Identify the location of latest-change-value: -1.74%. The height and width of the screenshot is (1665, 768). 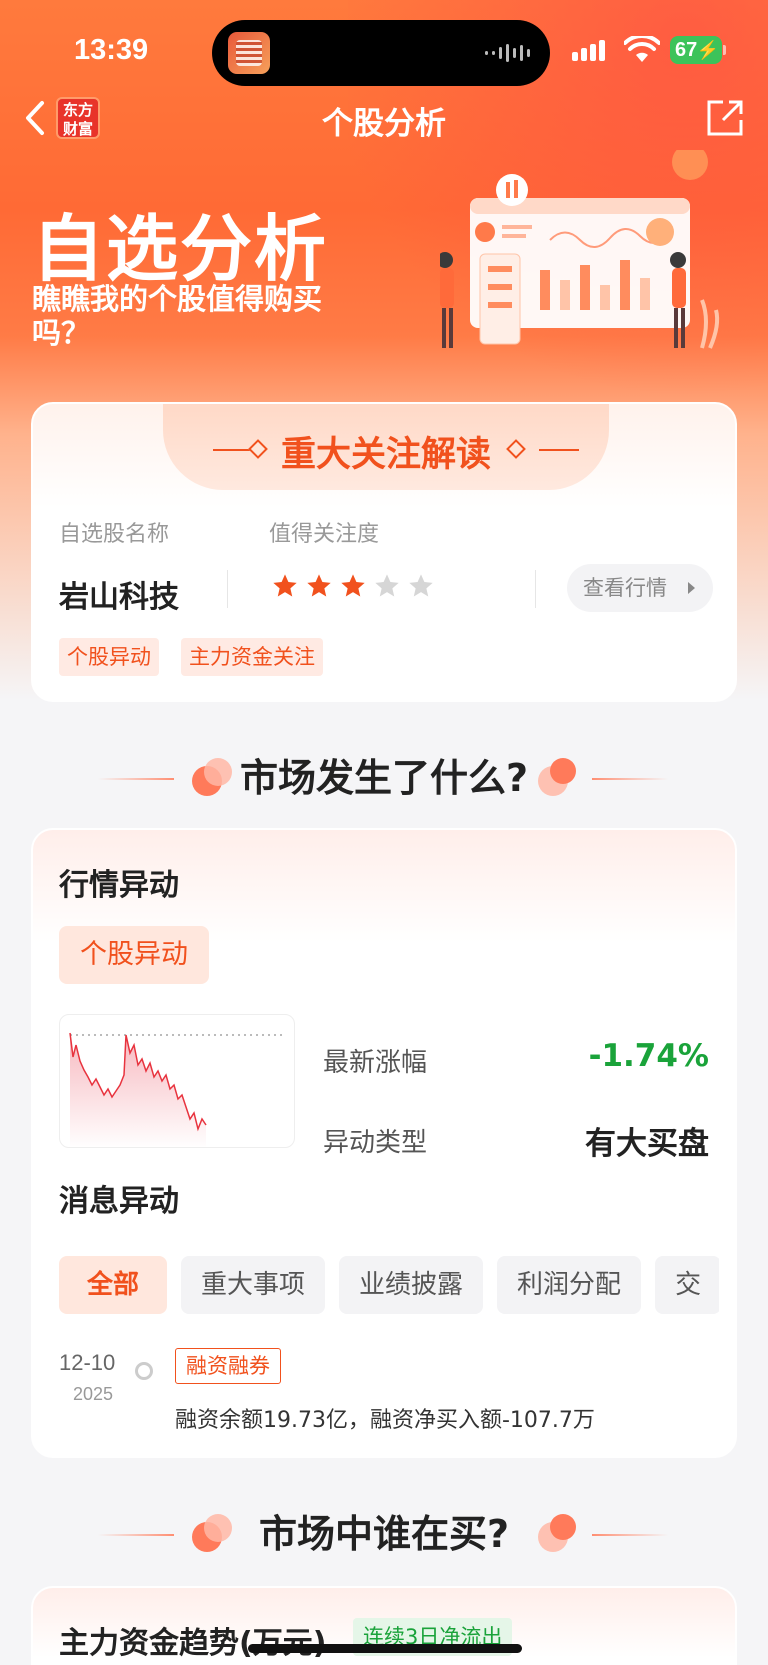
(648, 1056).